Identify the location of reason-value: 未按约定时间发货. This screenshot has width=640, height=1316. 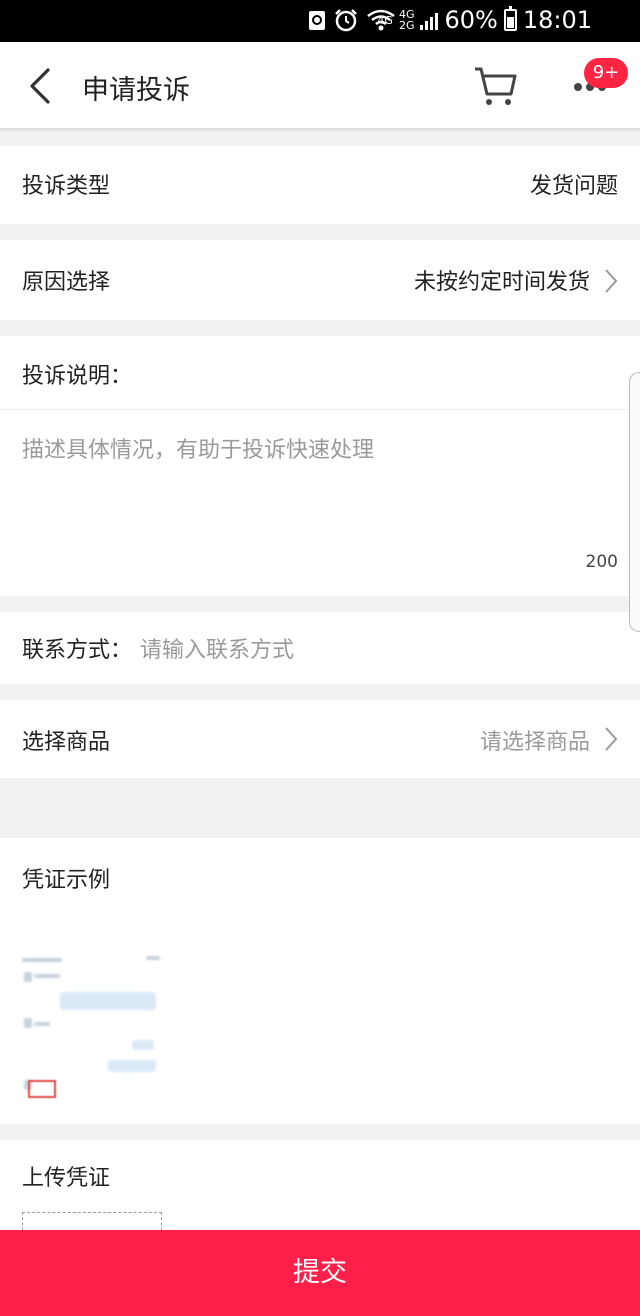
(501, 282).